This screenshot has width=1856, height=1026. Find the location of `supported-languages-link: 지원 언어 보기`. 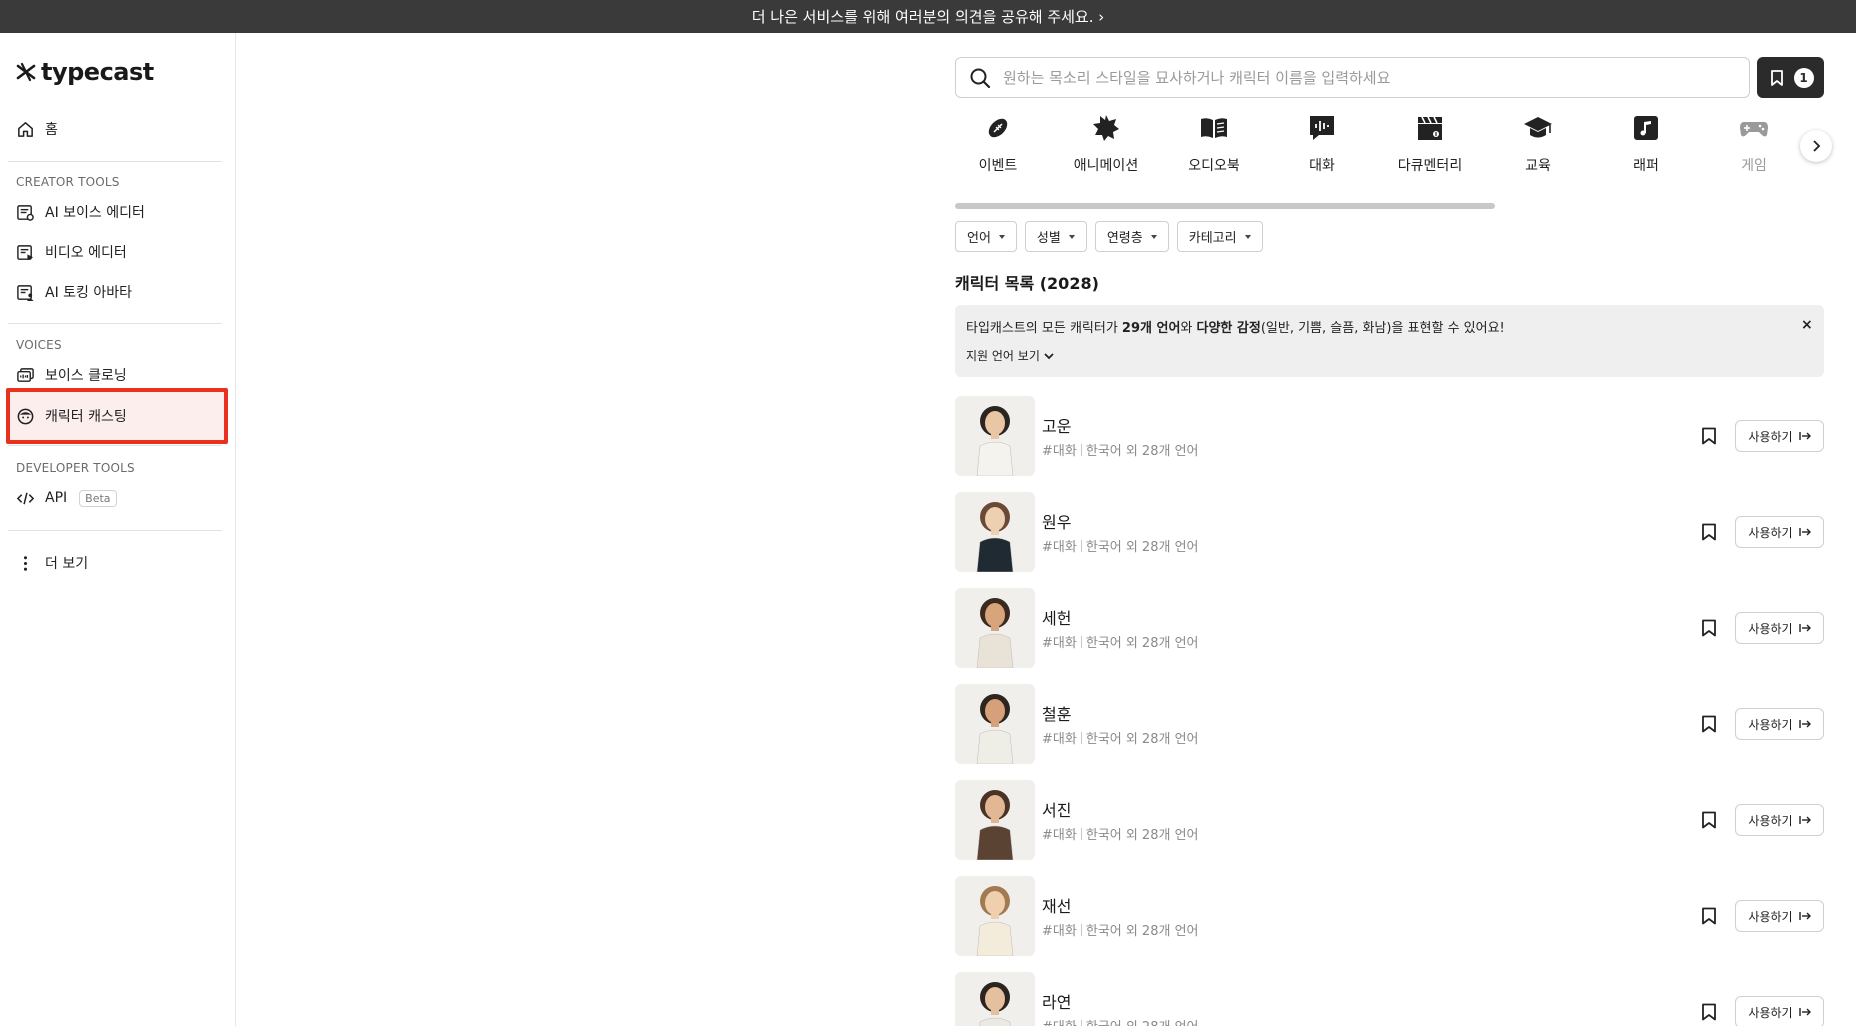

supported-languages-link: 지원 언어 보기 is located at coordinates (1010, 355).